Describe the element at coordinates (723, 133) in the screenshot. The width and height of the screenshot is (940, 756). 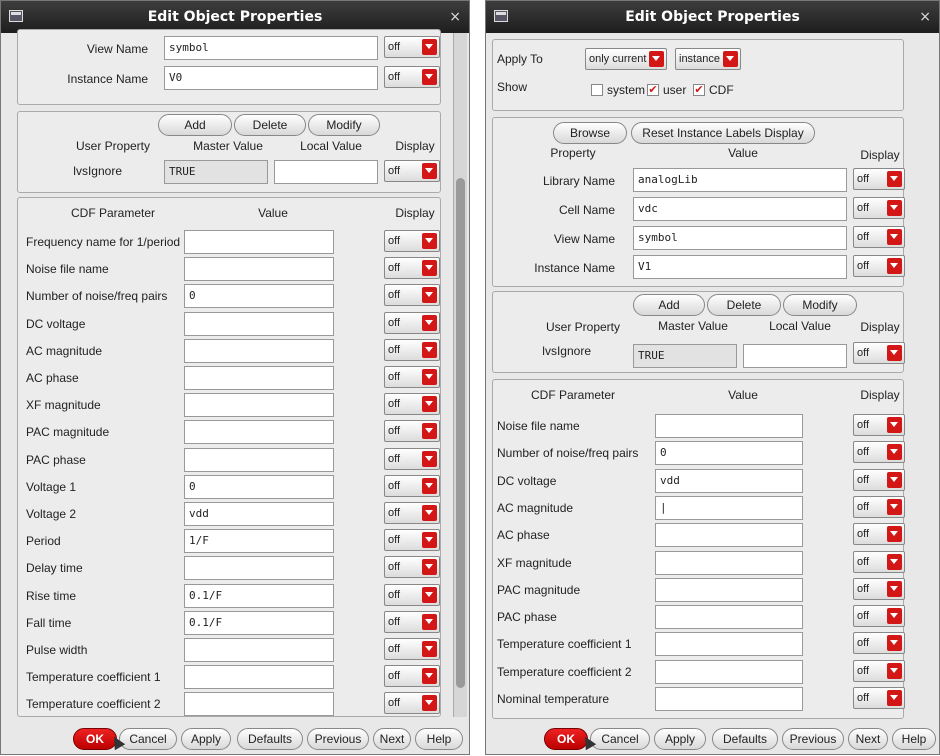
I see `reset-instance-labels-button: Reset Instance Labels Display` at that location.